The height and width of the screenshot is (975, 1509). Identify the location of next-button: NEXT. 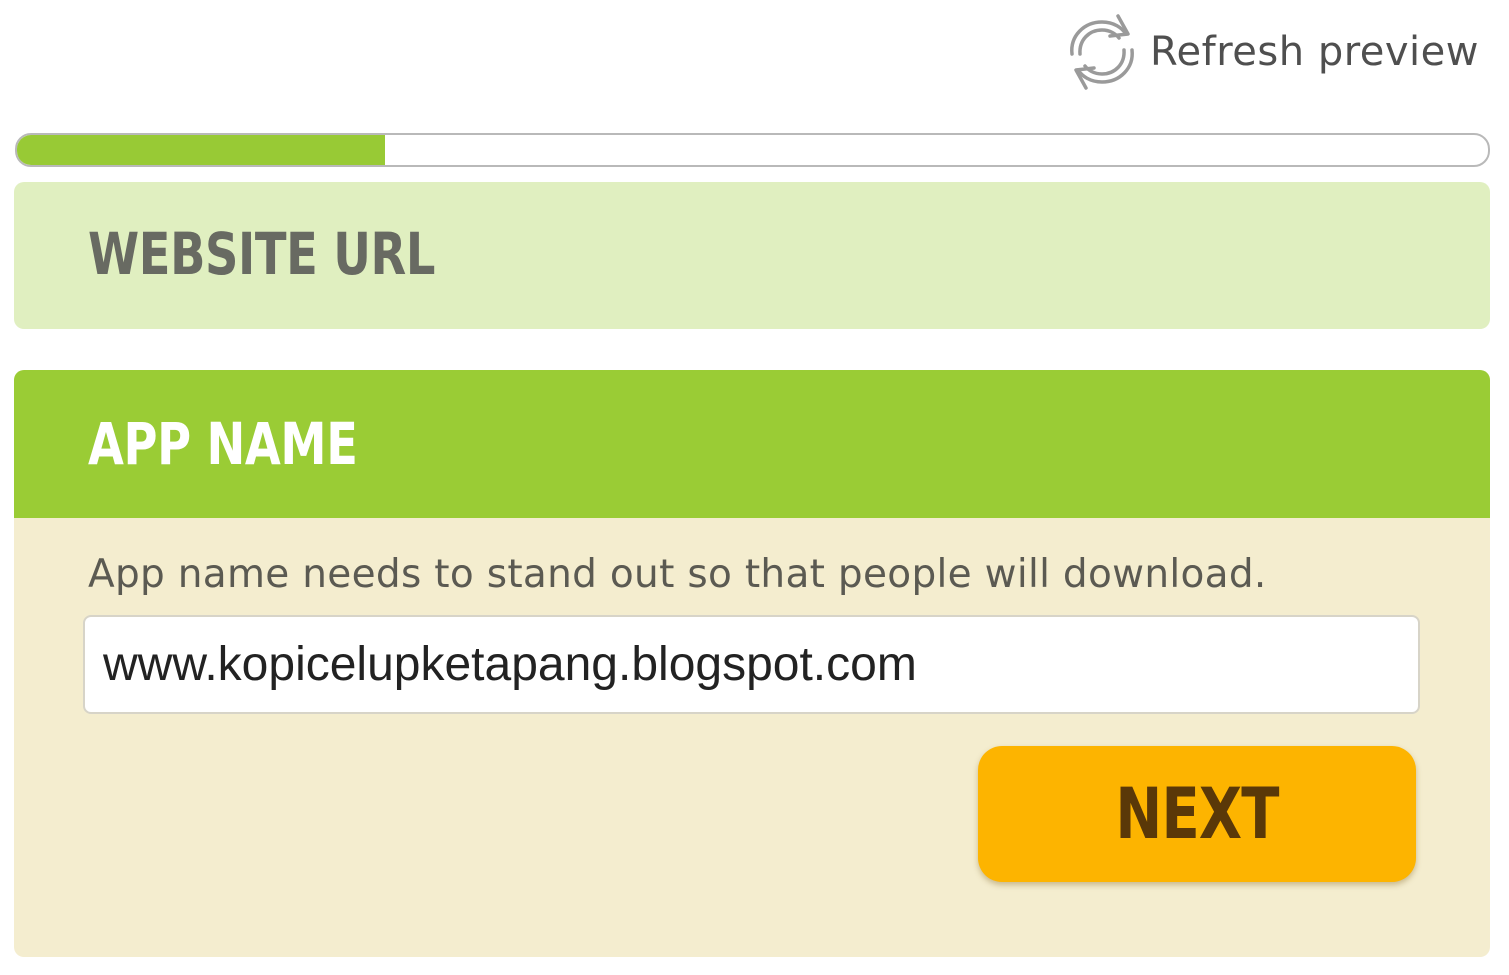
(1197, 814).